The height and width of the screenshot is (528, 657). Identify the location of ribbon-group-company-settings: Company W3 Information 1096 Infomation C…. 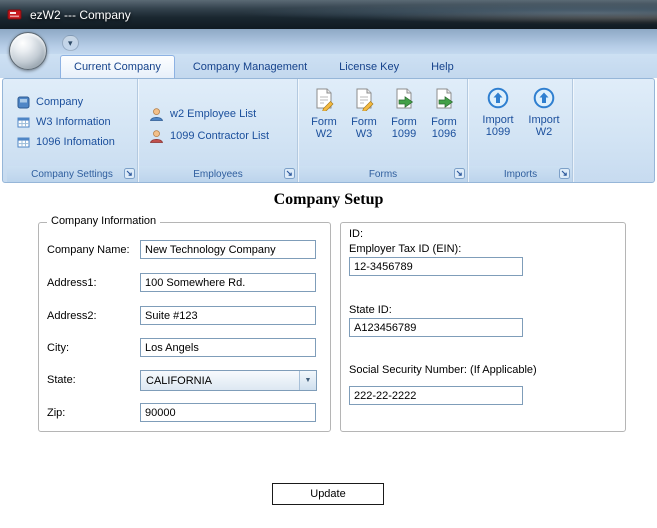
(72, 130).